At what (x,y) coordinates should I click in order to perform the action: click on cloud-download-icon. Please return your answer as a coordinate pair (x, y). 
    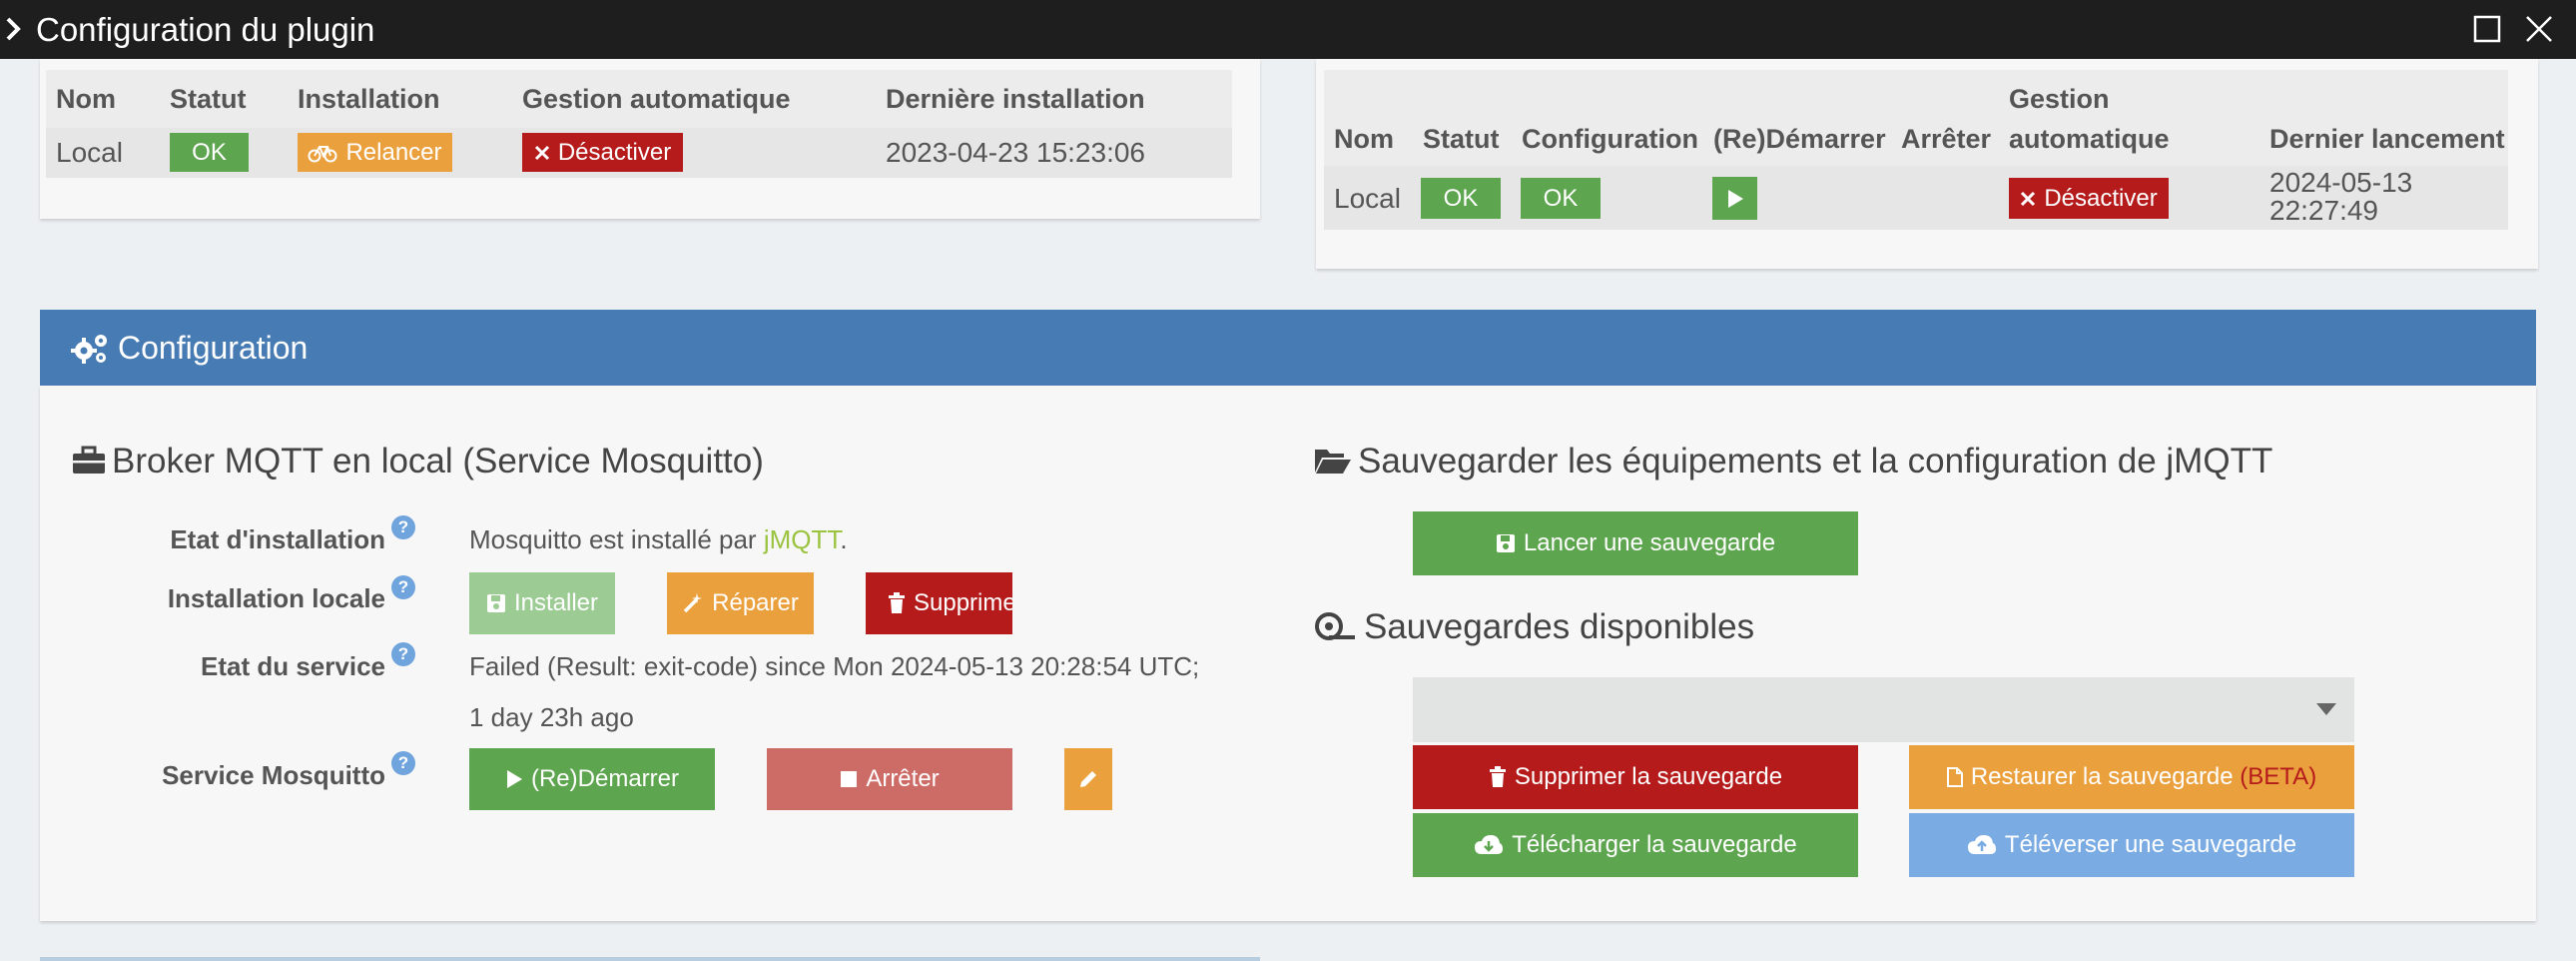
    Looking at the image, I should click on (1489, 844).